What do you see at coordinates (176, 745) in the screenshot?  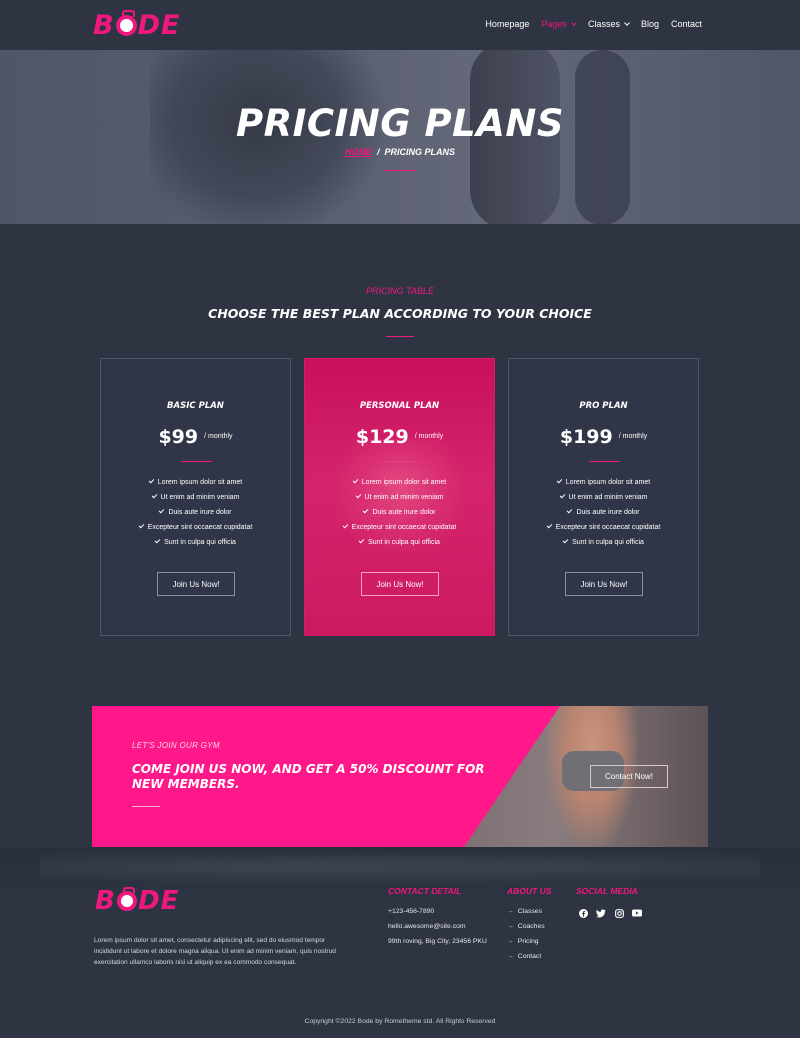 I see `cta-subtitle: LET'S JOIN OUR GYM` at bounding box center [176, 745].